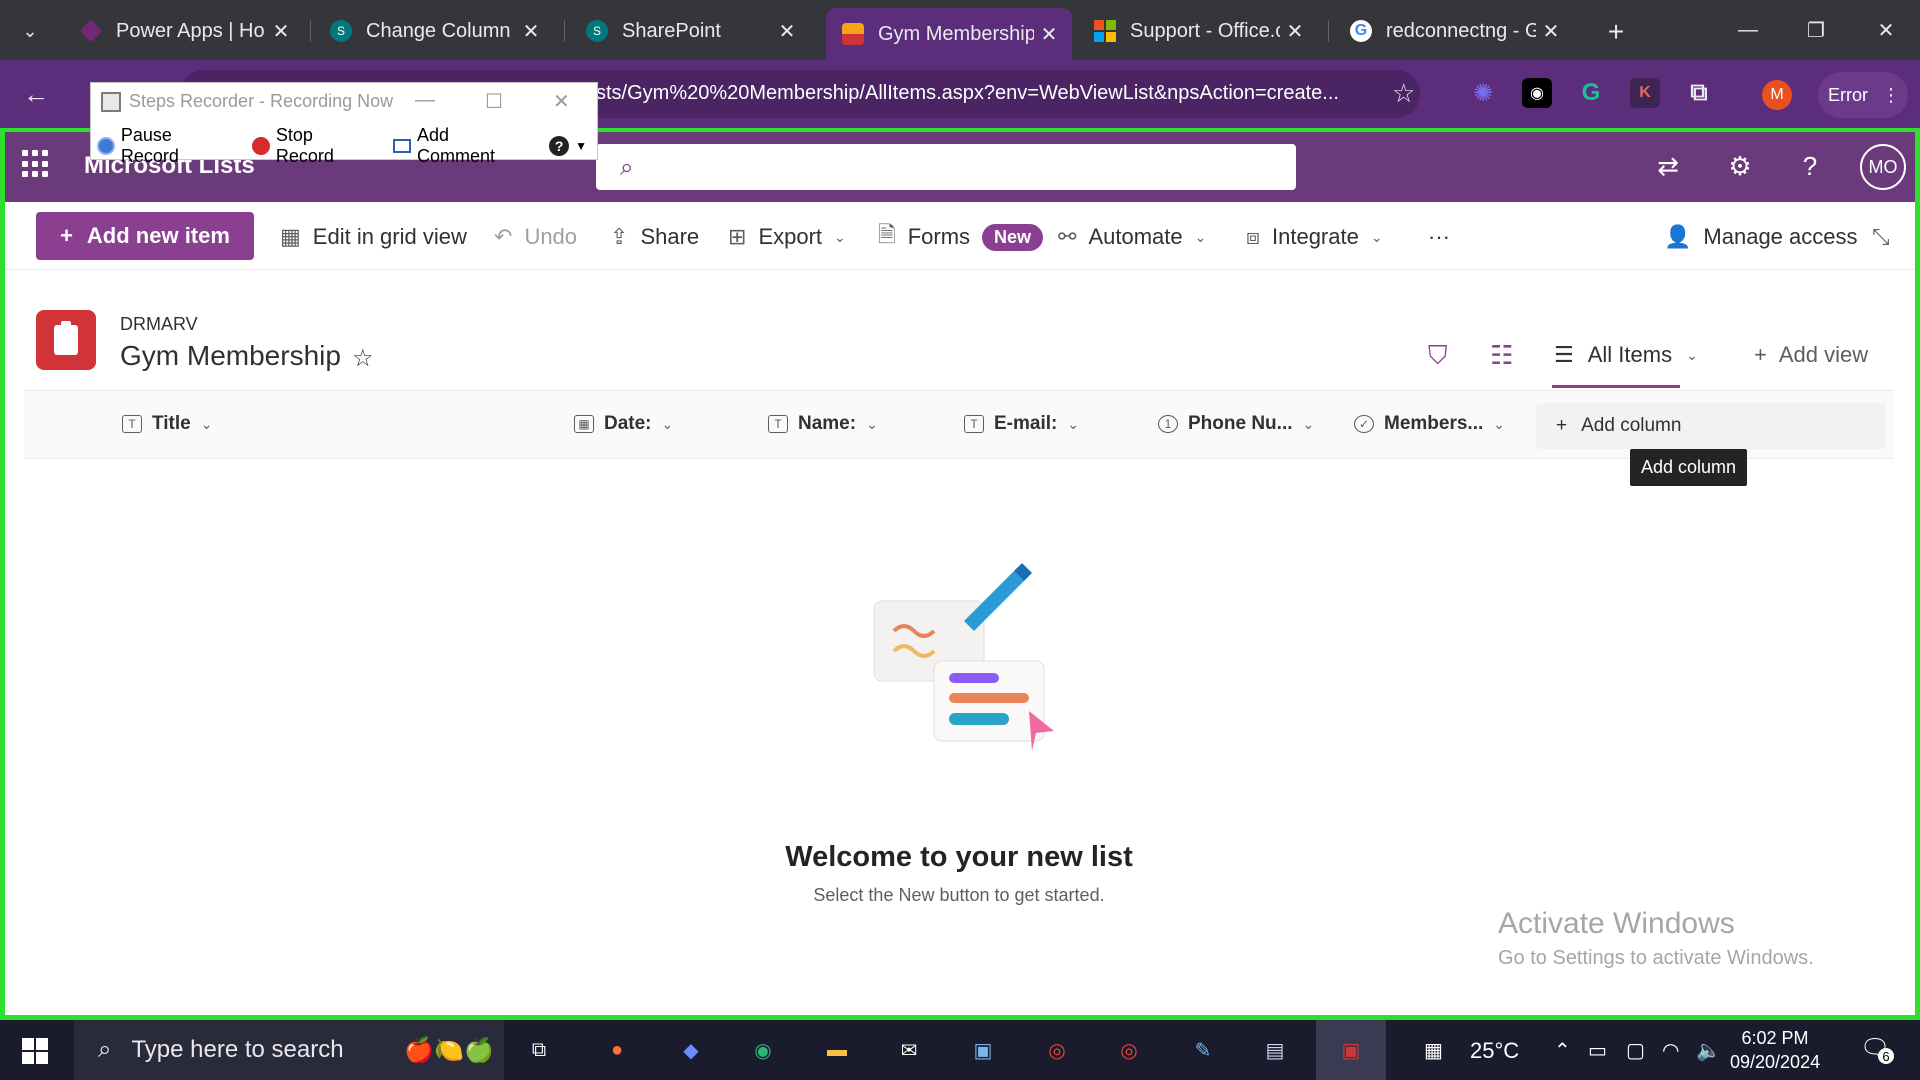 The height and width of the screenshot is (1080, 1920). What do you see at coordinates (36, 164) in the screenshot?
I see `app-launcher-icon` at bounding box center [36, 164].